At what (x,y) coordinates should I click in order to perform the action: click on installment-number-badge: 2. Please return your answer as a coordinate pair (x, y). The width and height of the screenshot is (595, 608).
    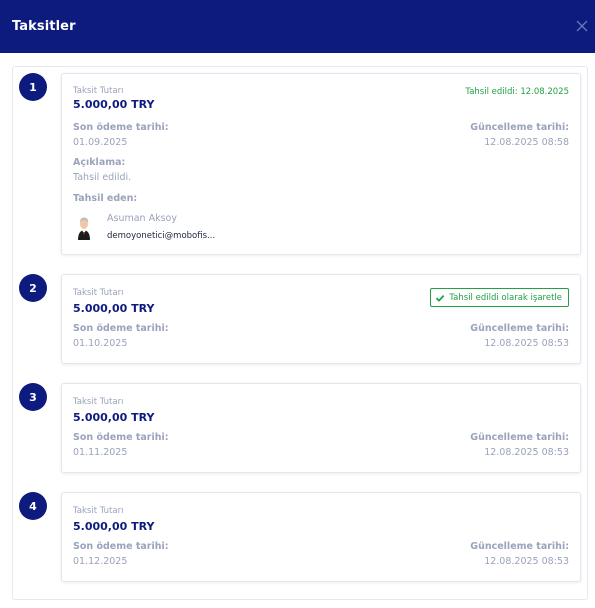
    Looking at the image, I should click on (33, 288).